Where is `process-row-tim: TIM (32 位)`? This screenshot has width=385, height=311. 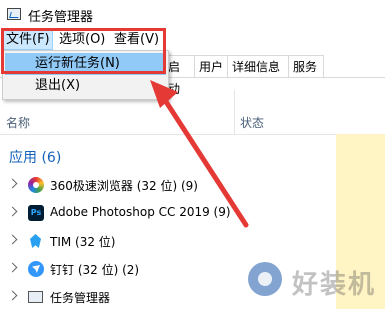 process-row-tim: TIM (32 位) is located at coordinates (168, 242).